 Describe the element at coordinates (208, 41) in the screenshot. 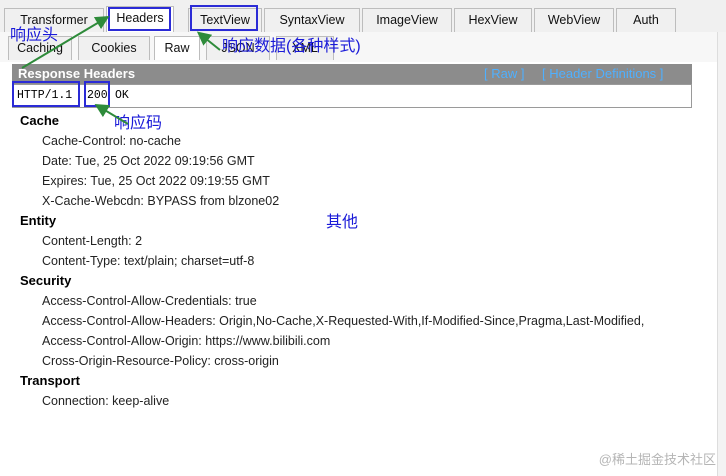

I see `arrow-to-textview` at that location.